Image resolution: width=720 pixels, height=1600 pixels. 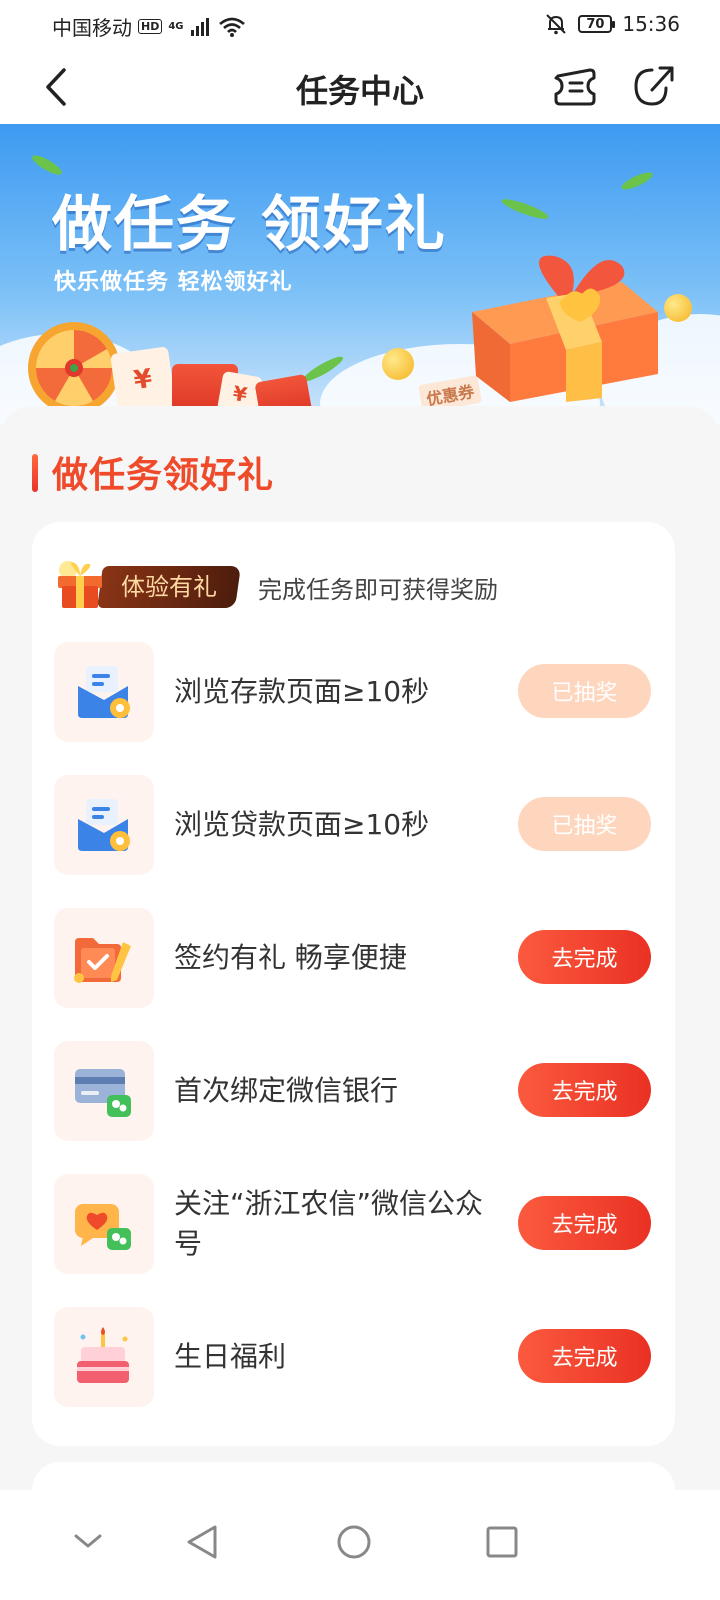 I want to click on back-triangle-icon, so click(x=202, y=1542).